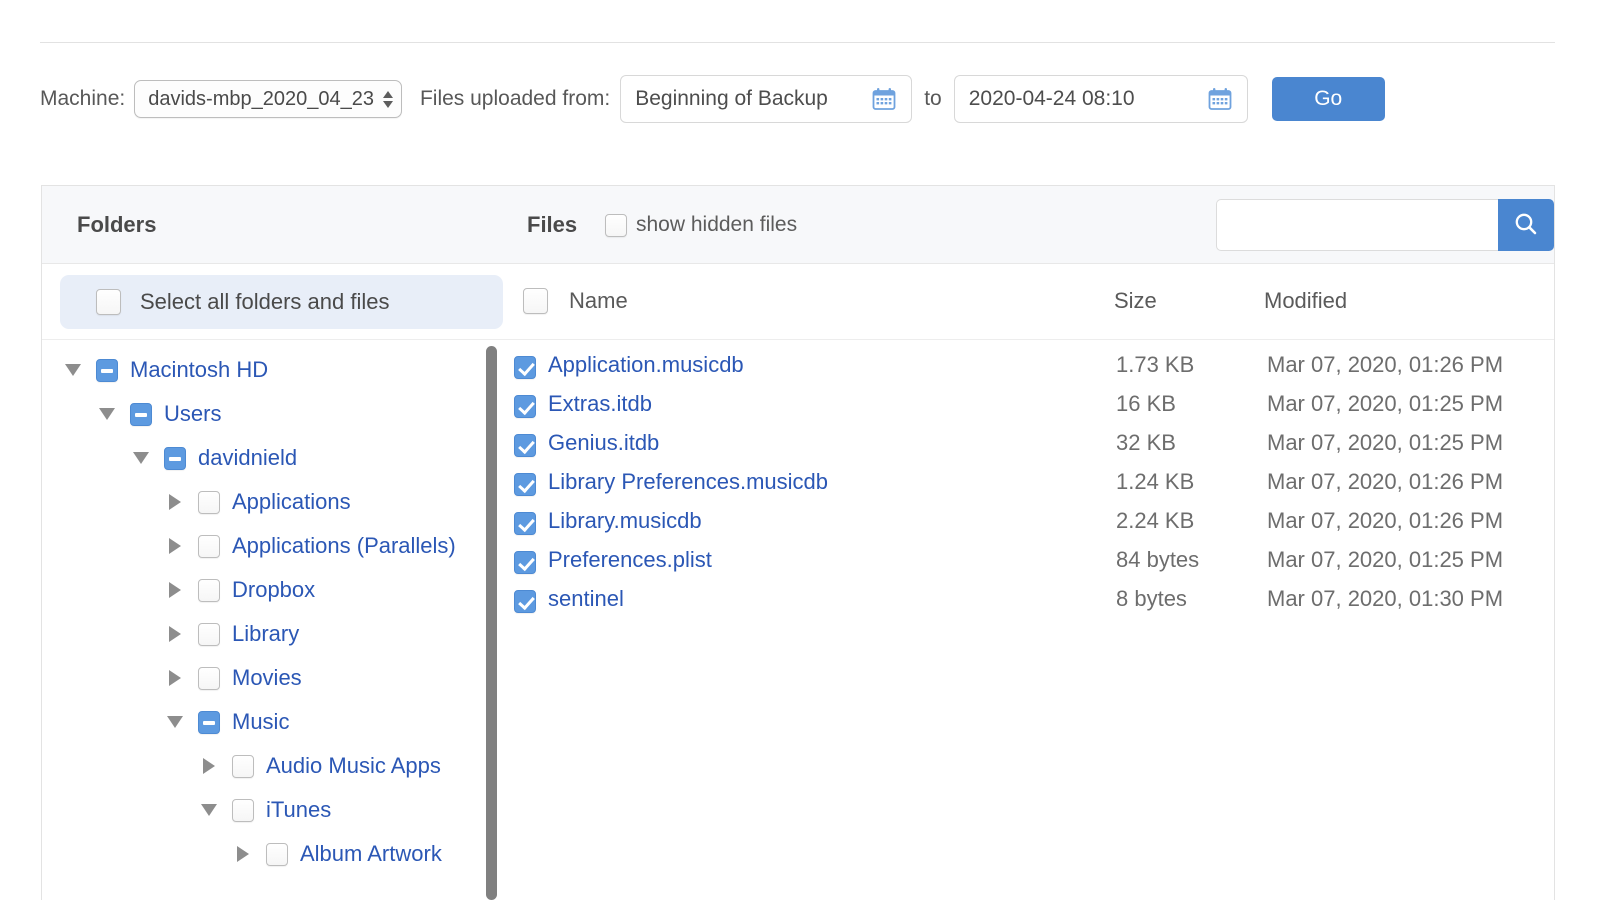  Describe the element at coordinates (600, 404) in the screenshot. I see `file-name: Extras.itdb` at that location.